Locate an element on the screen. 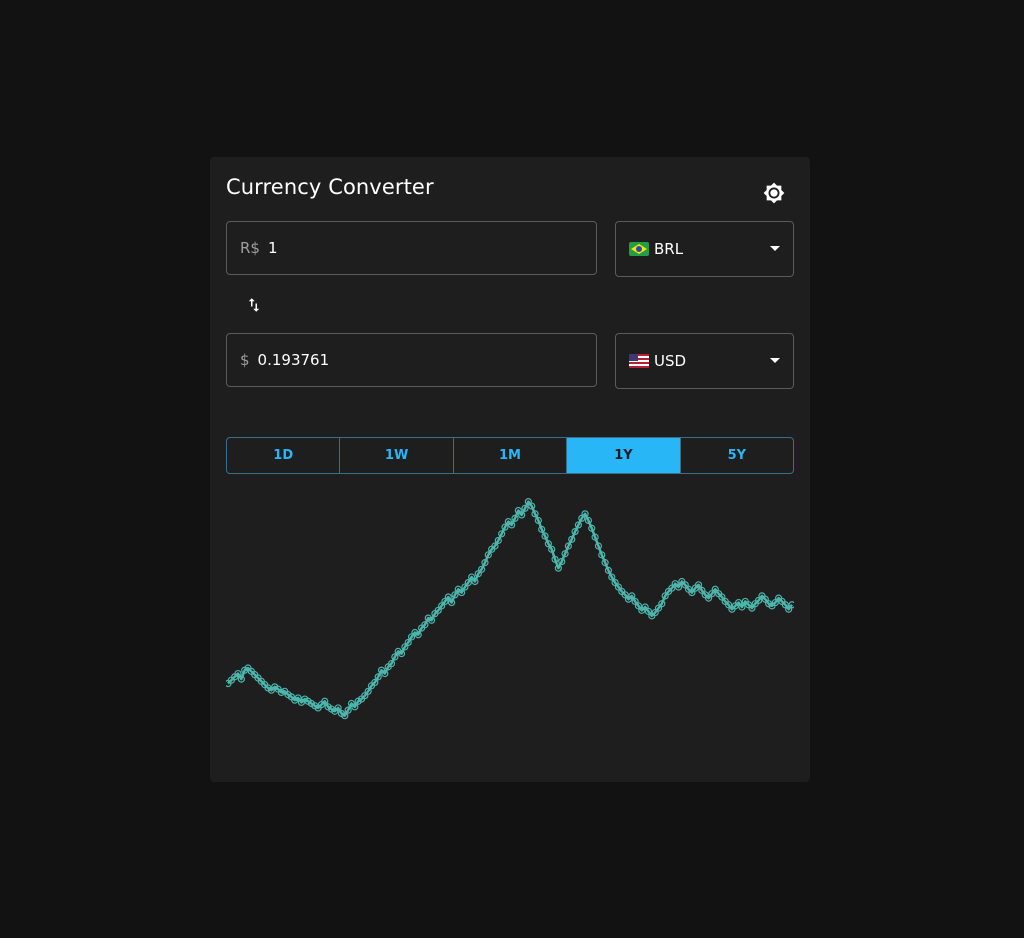  tab-5y: 5Y is located at coordinates (737, 455).